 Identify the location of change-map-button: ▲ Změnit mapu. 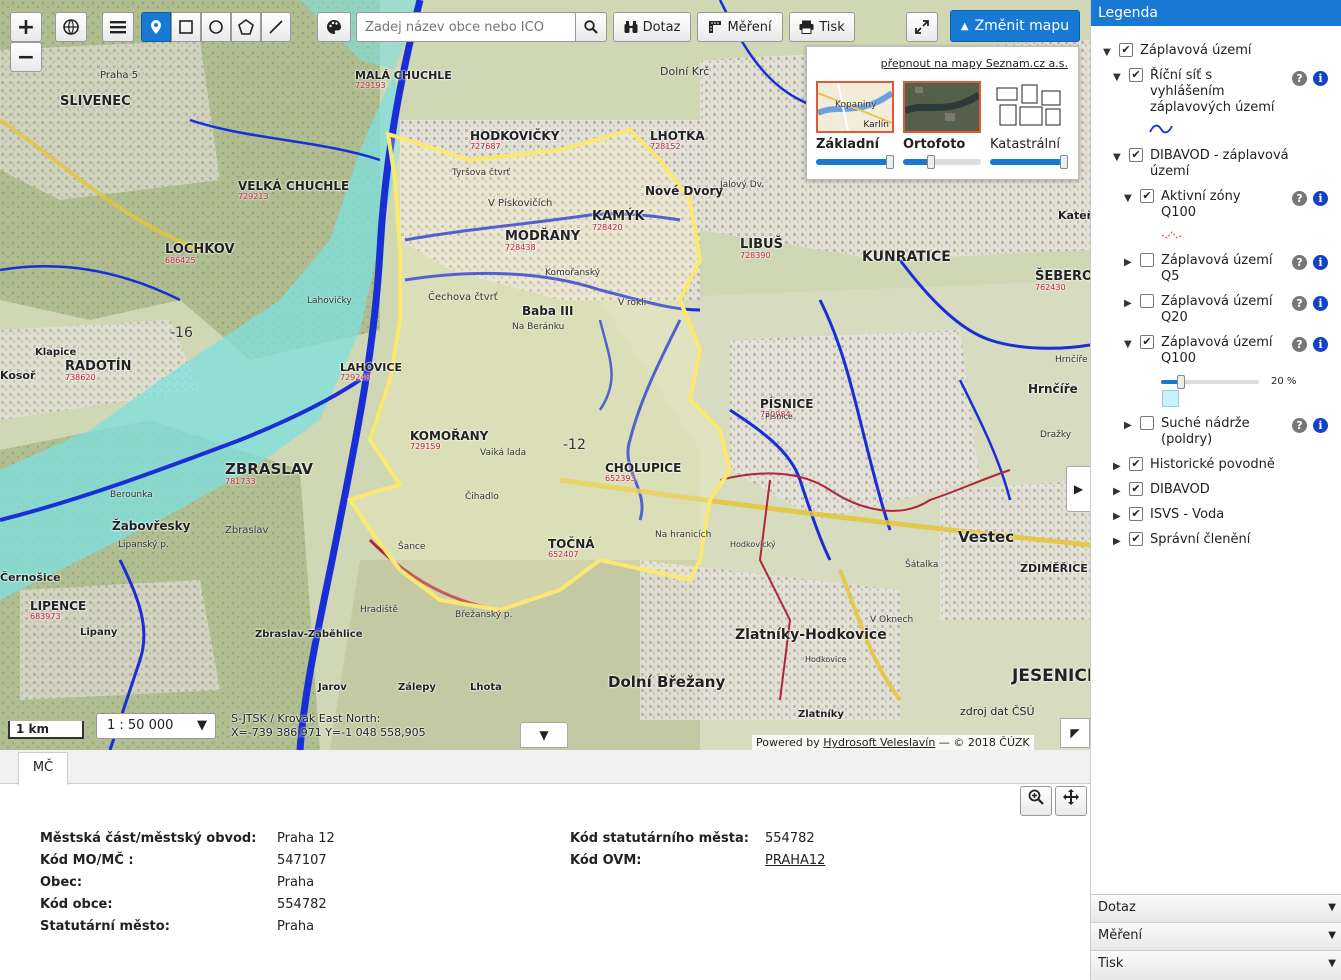
(1015, 26).